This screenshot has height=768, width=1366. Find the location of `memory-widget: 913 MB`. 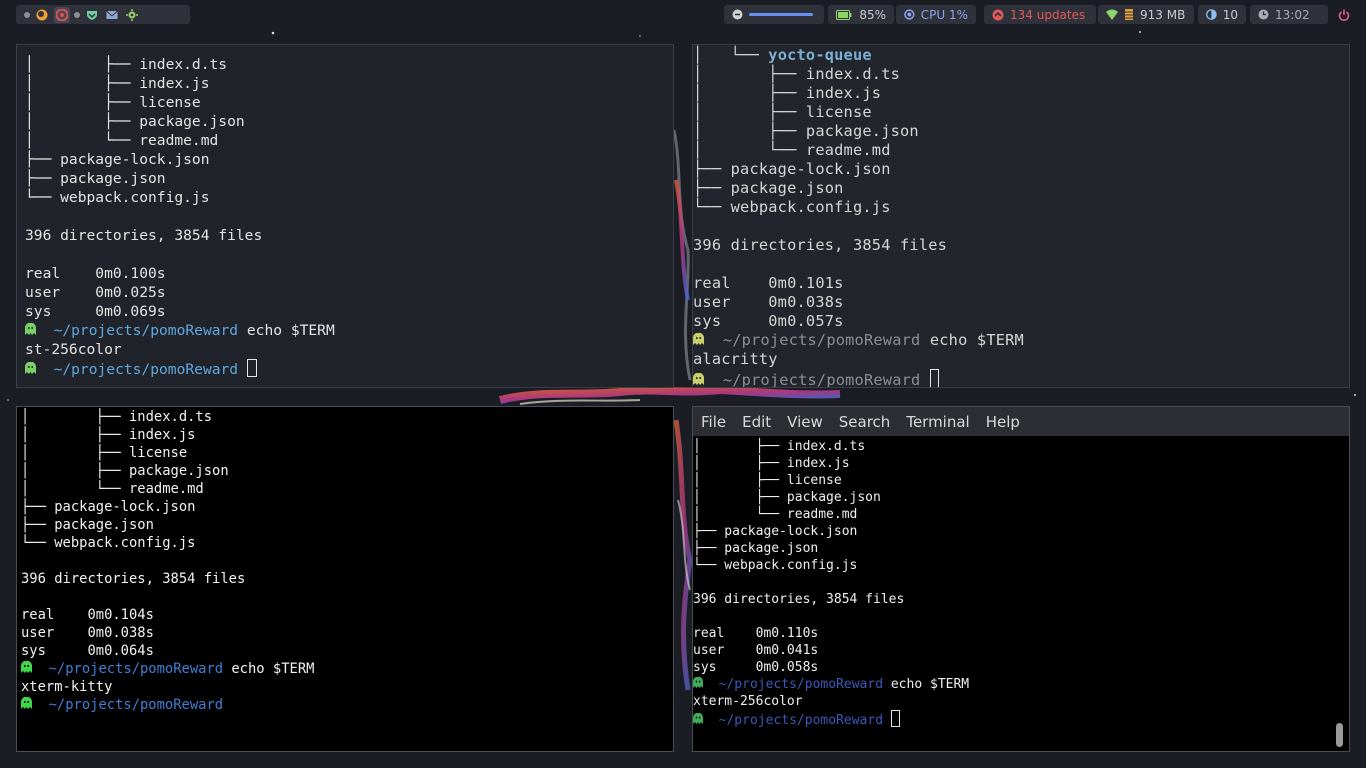

memory-widget: 913 MB is located at coordinates (1146, 14).